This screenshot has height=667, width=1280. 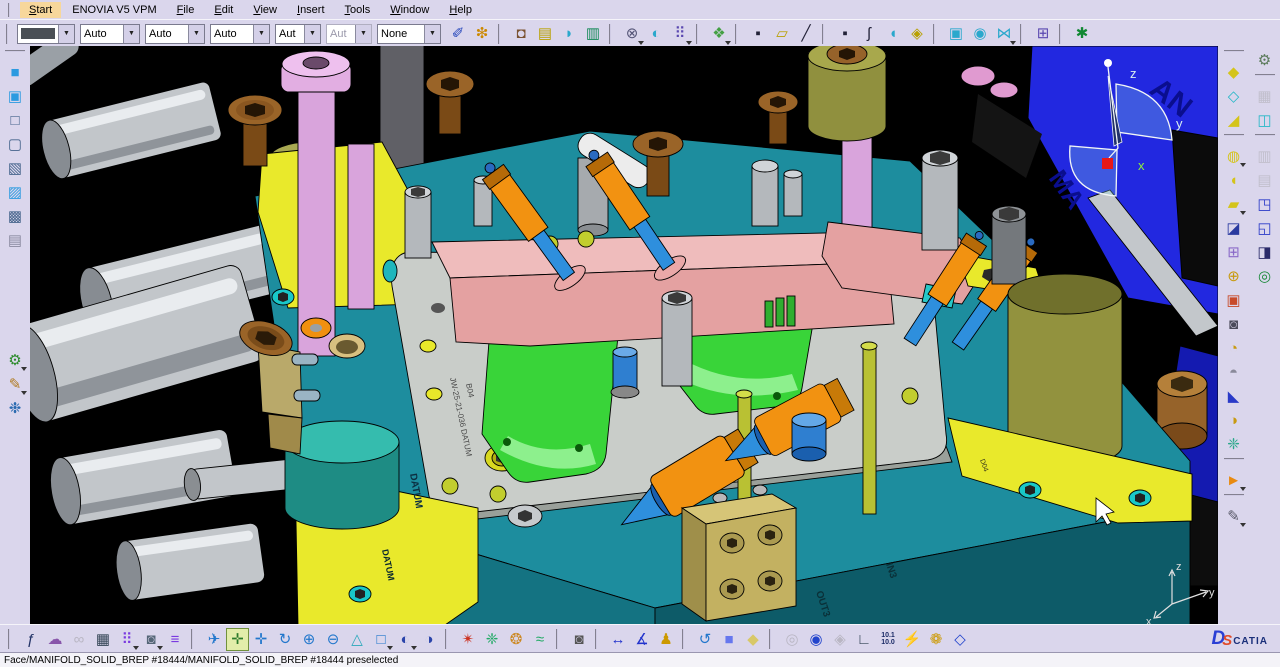 What do you see at coordinates (642, 639) in the screenshot?
I see `measure-item-icon: ∡` at bounding box center [642, 639].